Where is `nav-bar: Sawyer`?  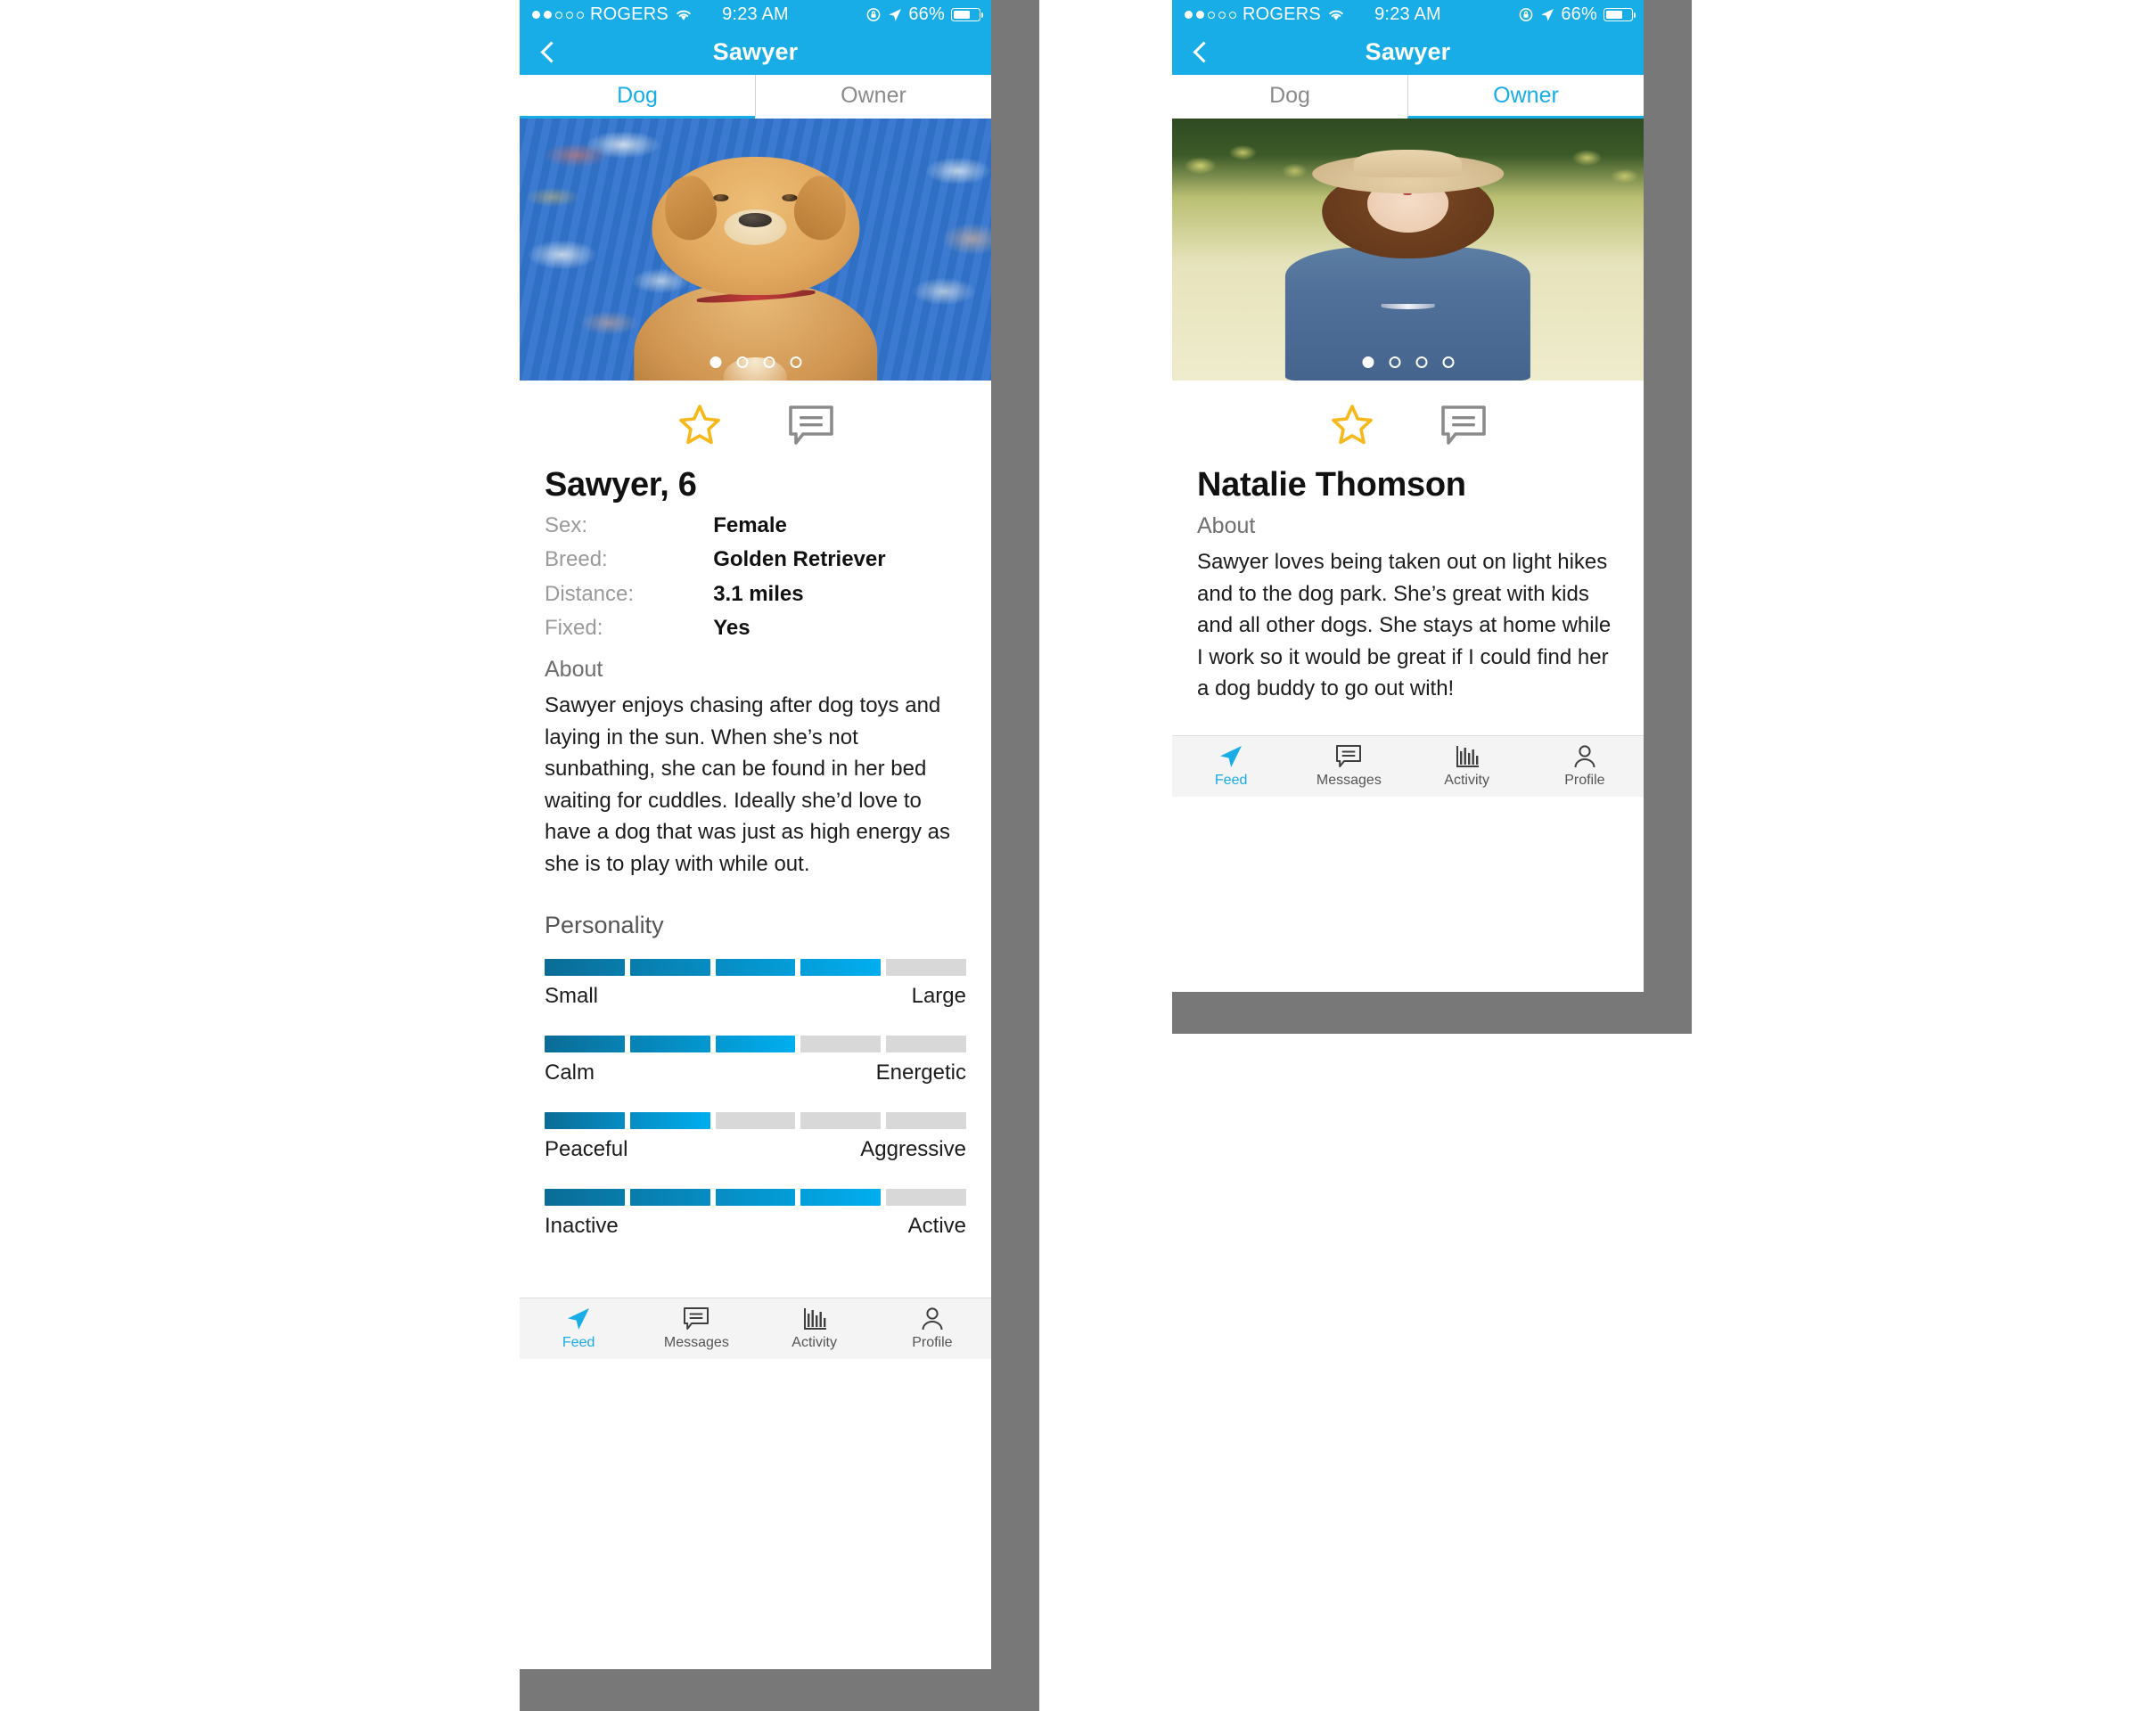 nav-bar: Sawyer is located at coordinates (755, 52).